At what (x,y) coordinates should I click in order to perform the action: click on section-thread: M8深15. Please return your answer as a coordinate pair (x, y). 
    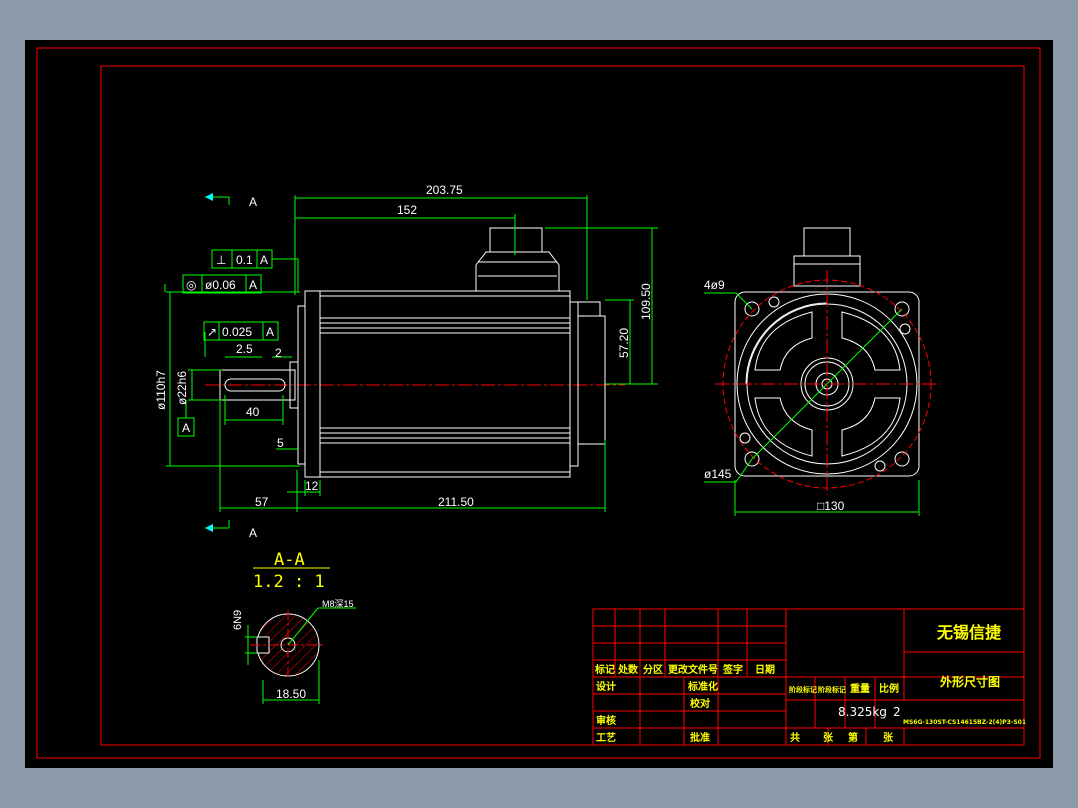
    Looking at the image, I should click on (338, 604).